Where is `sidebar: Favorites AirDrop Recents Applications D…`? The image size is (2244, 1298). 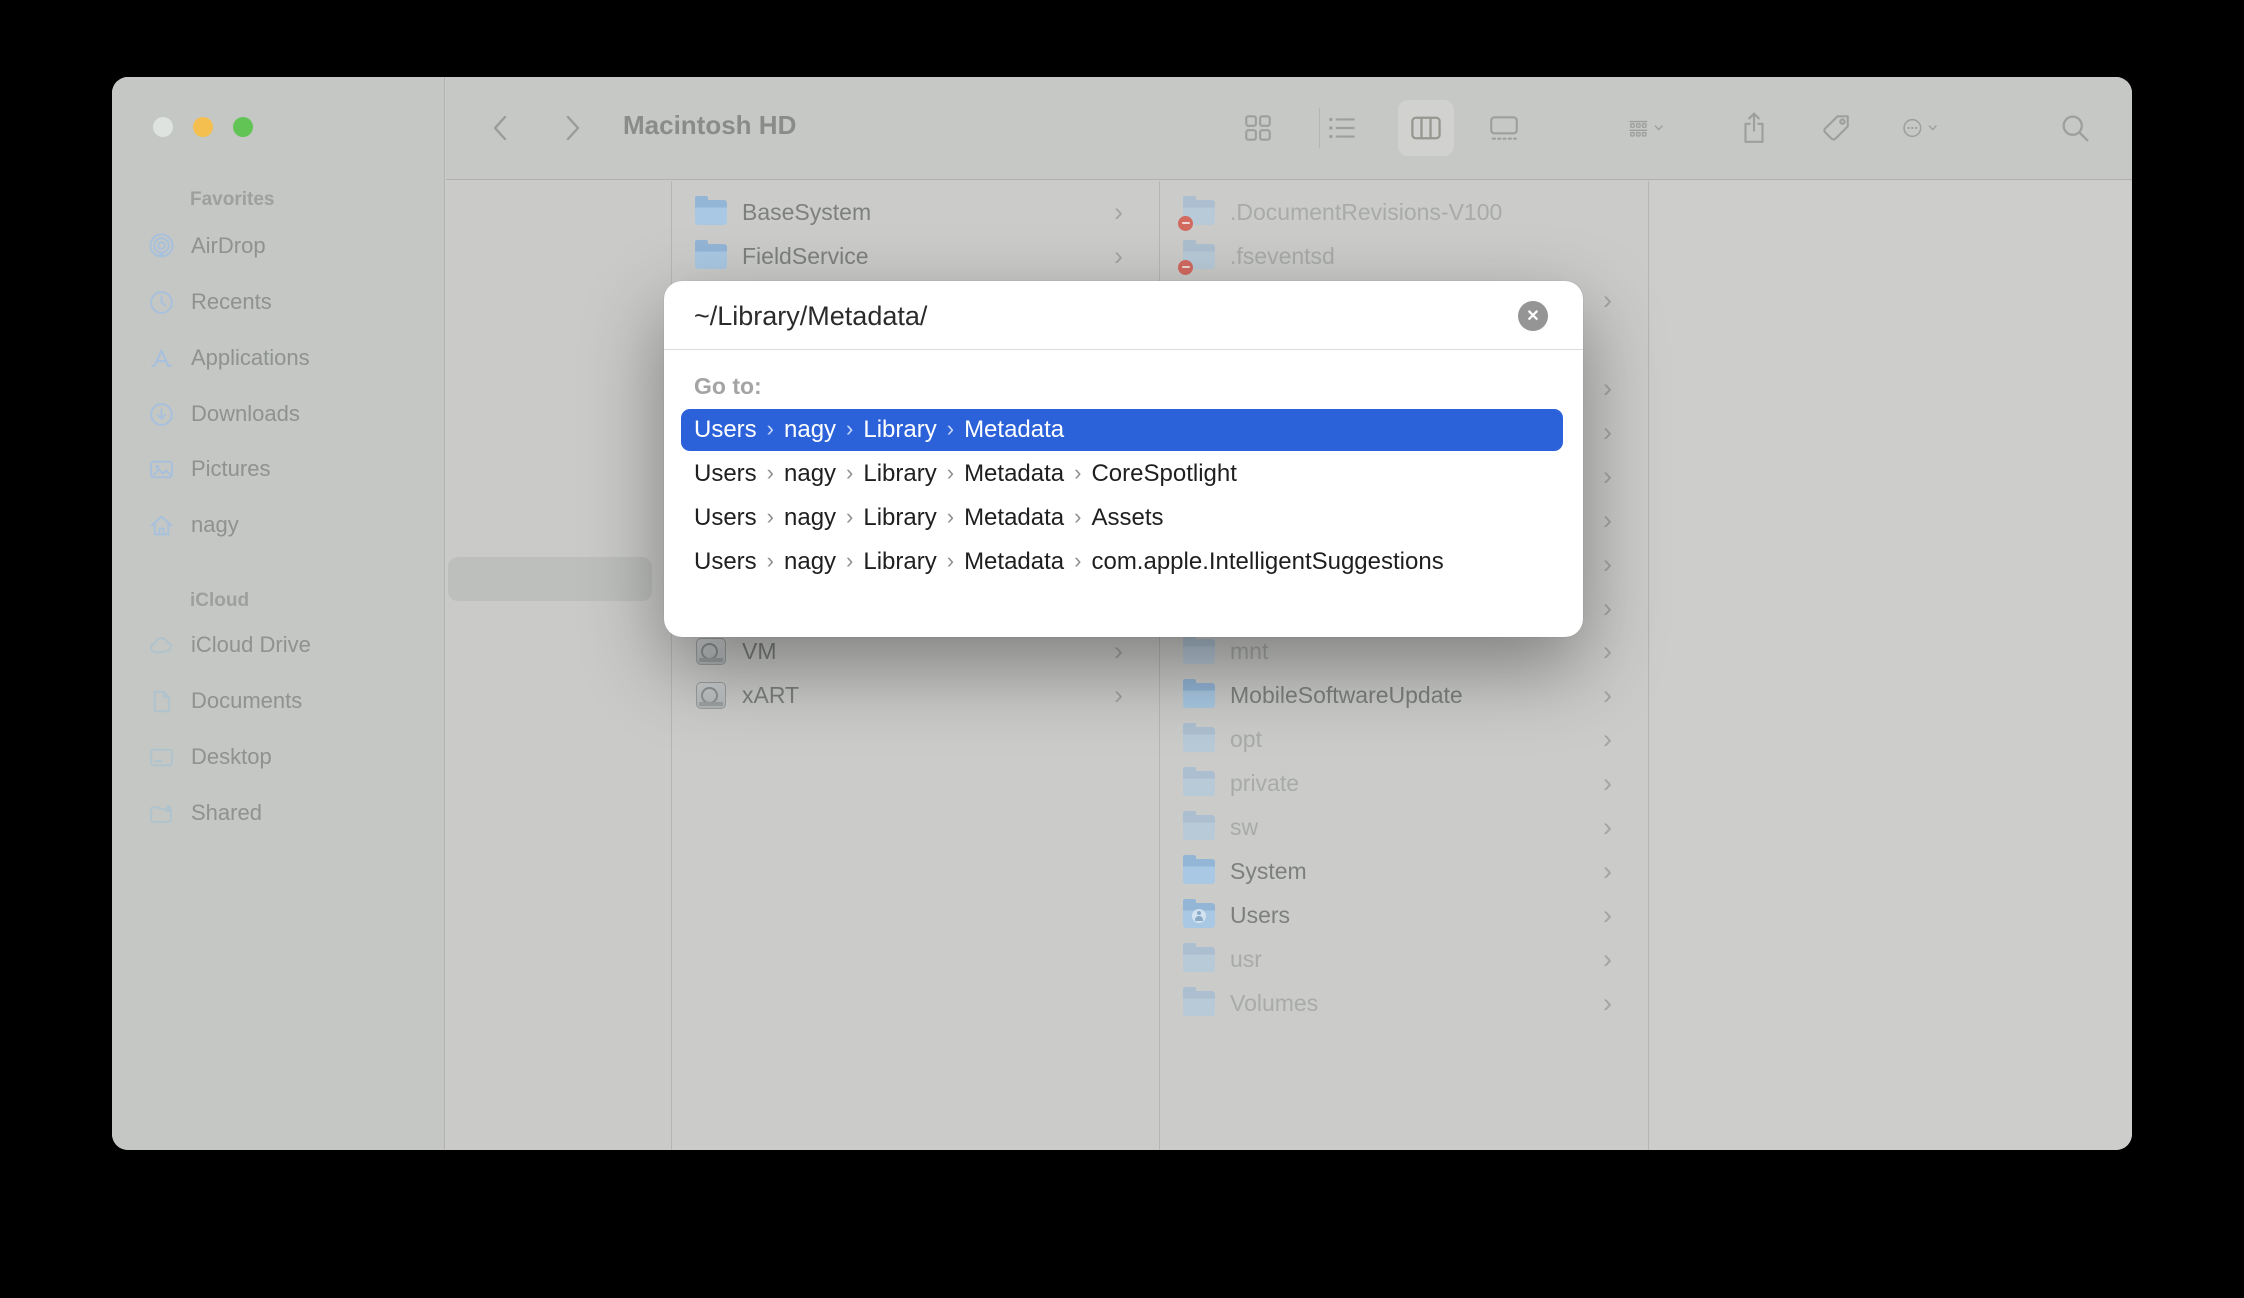
sidebar: Favorites AirDrop Recents Applications D… is located at coordinates (278, 613).